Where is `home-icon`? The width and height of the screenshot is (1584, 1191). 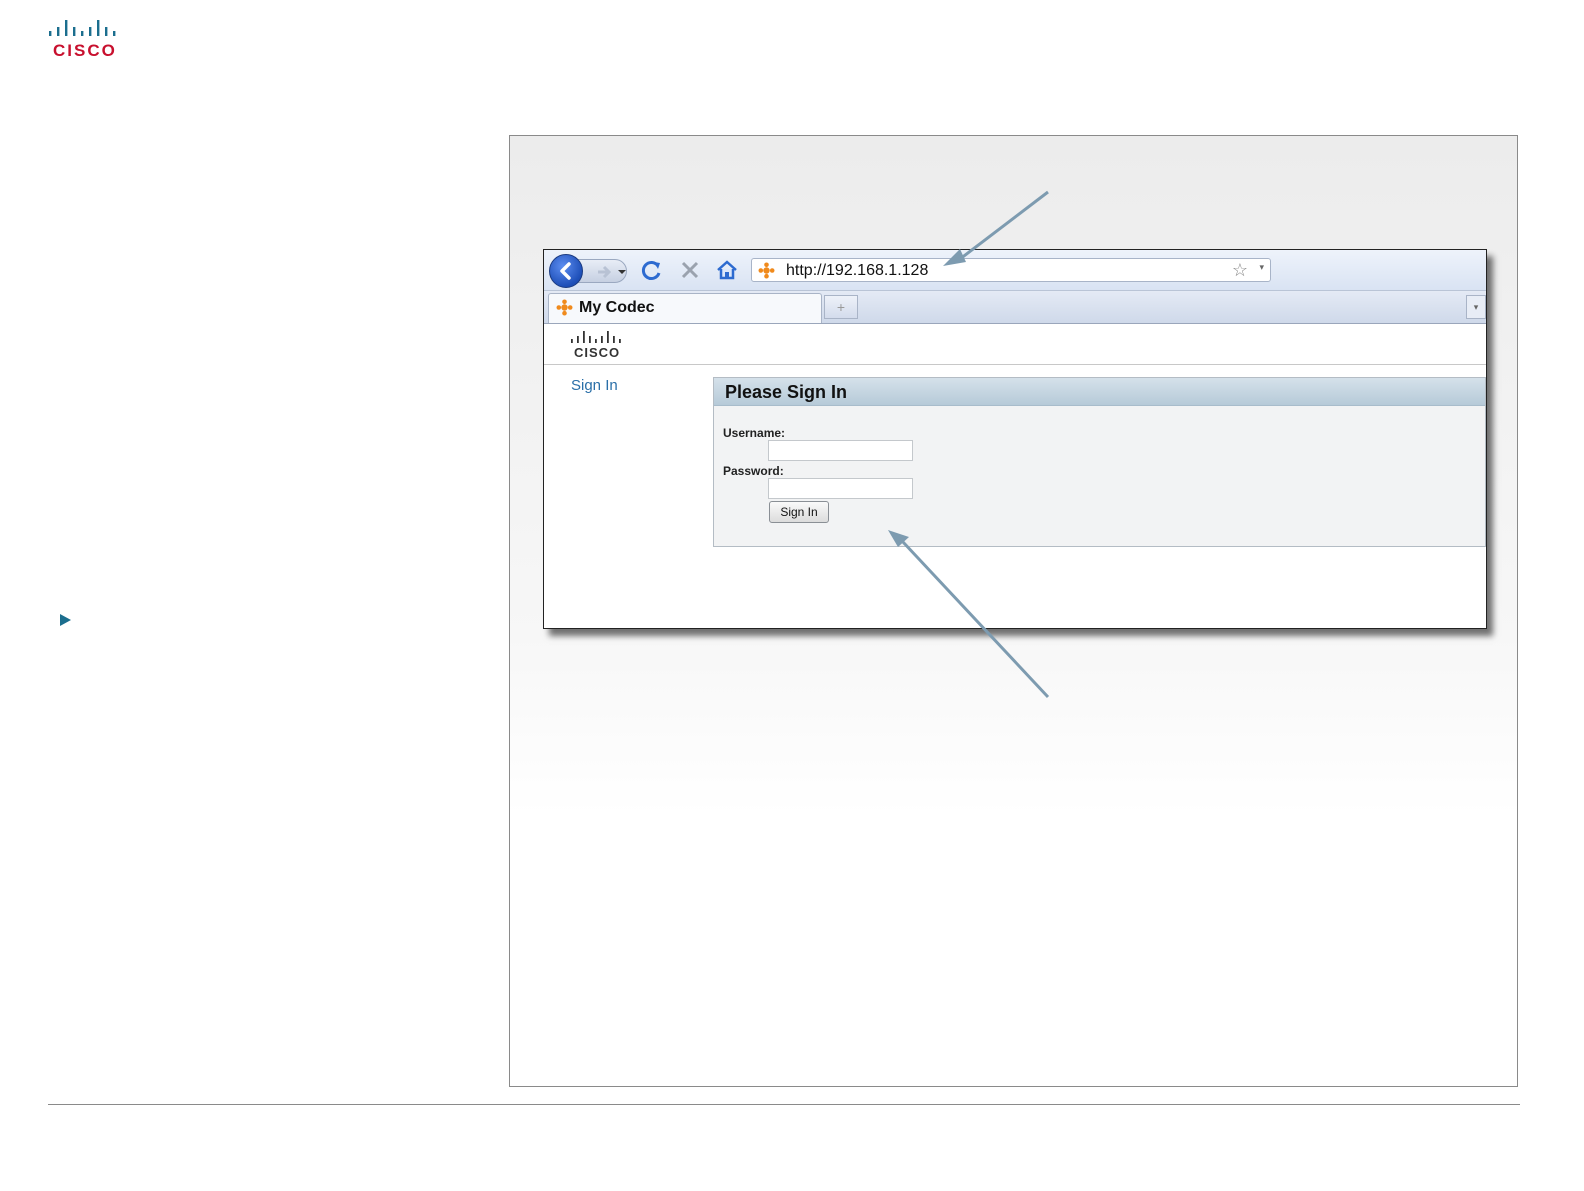 home-icon is located at coordinates (727, 270).